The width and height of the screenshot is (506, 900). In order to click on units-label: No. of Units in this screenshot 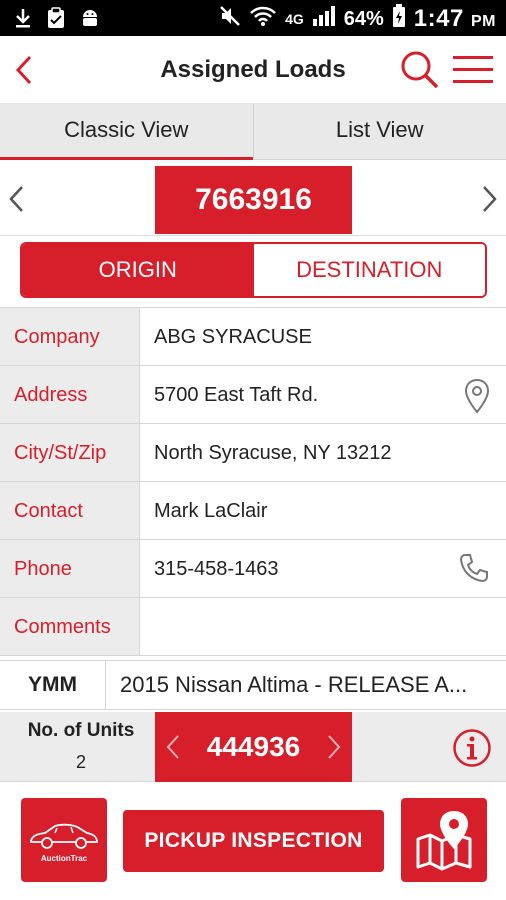, I will do `click(81, 730)`.